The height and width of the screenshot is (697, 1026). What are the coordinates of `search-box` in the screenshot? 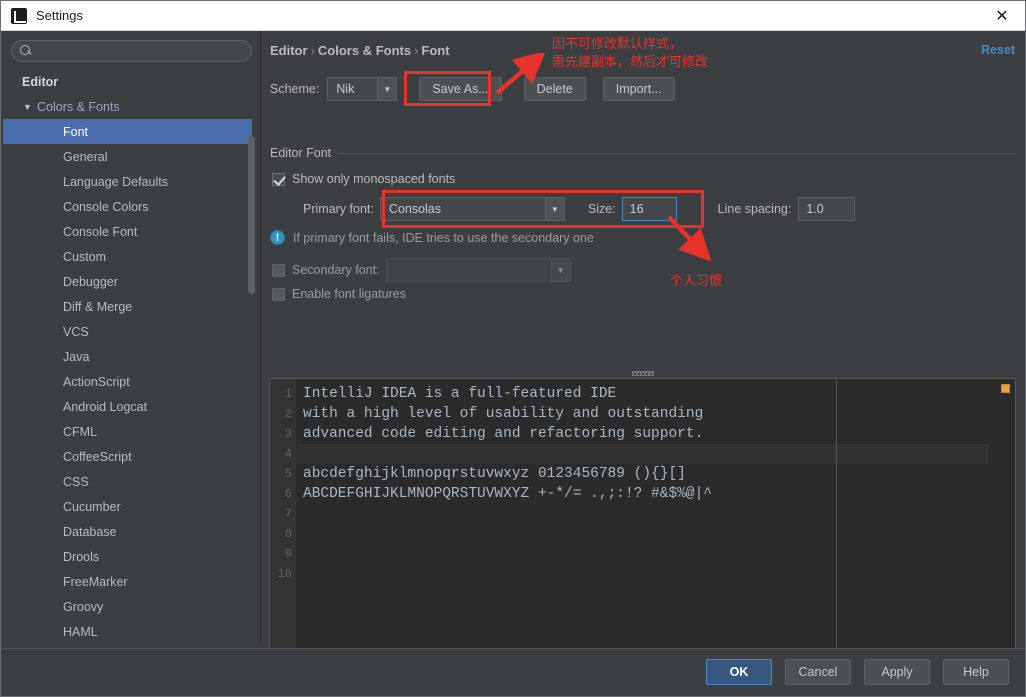 It's located at (131, 51).